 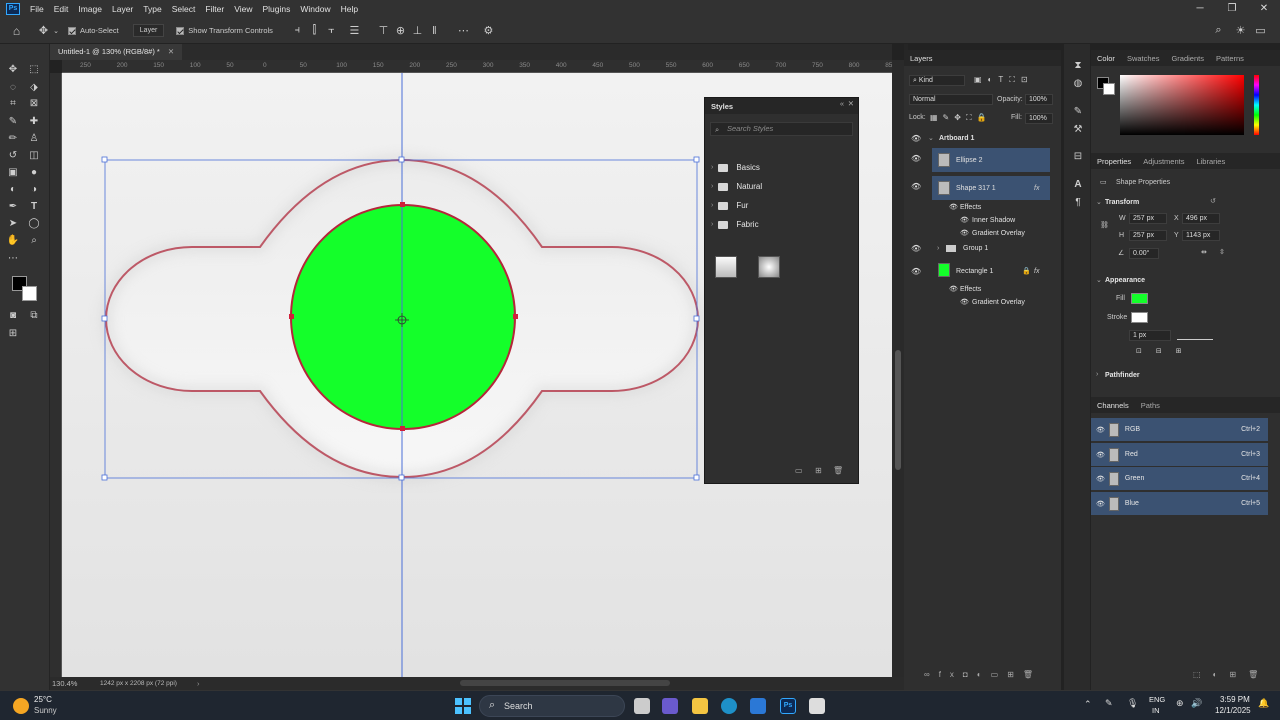 I want to click on effect-gradient-overlay: 👁 Gradient Overlay, so click(x=982, y=233).